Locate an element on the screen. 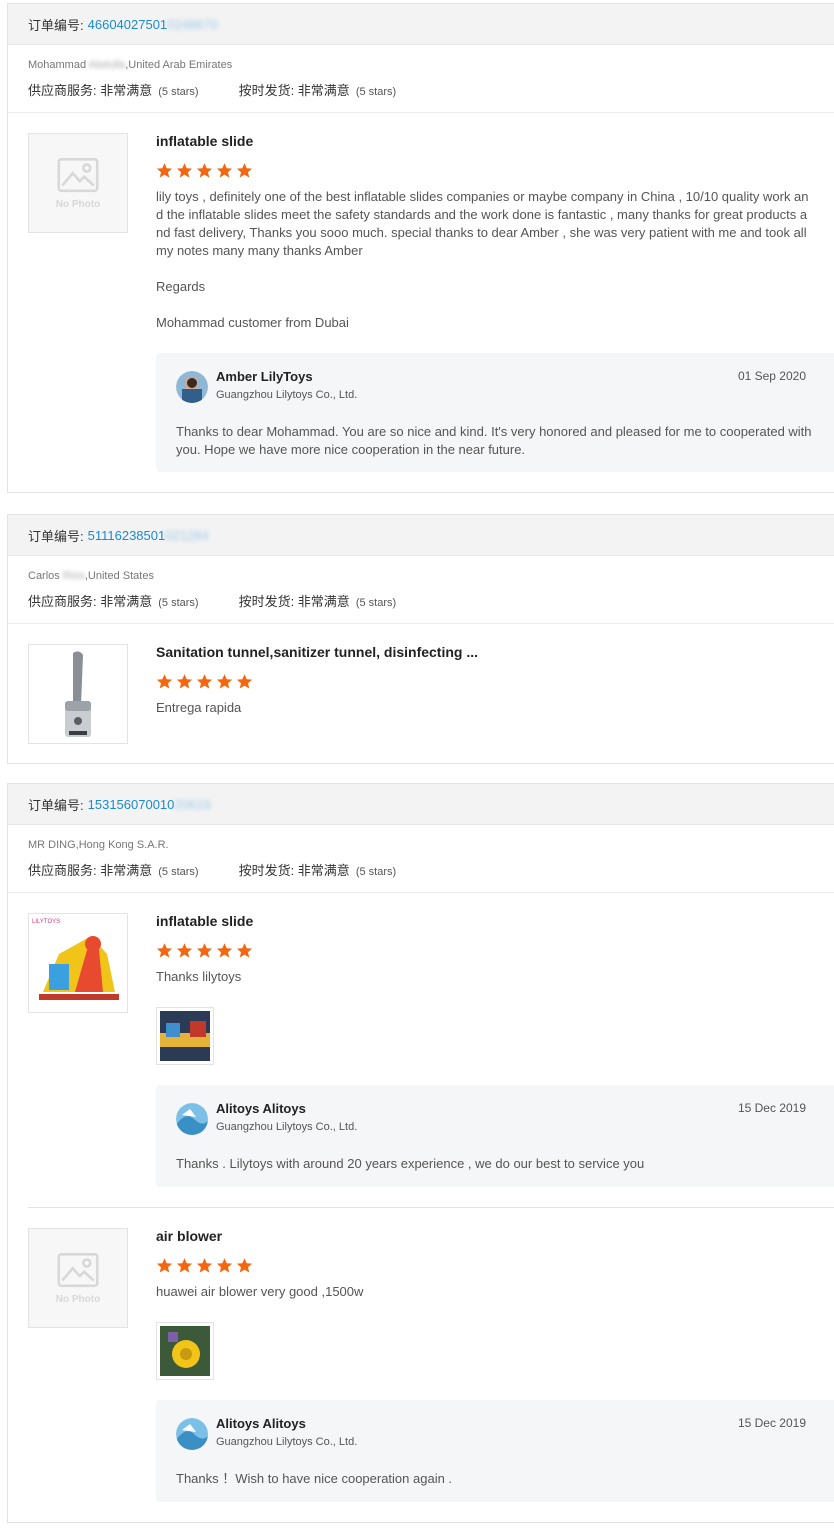  product-thumbnail: LILYTOYS is located at coordinates (78, 963).